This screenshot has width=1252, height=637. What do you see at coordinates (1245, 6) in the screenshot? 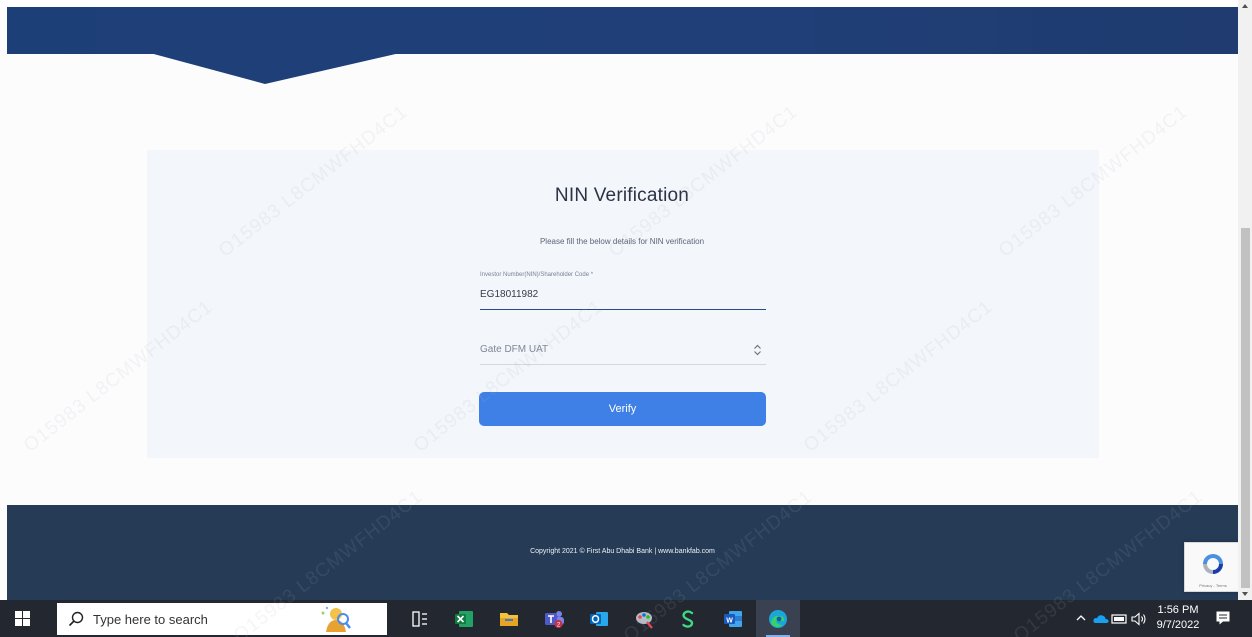
I see `scroll-up-arrow-icon` at bounding box center [1245, 6].